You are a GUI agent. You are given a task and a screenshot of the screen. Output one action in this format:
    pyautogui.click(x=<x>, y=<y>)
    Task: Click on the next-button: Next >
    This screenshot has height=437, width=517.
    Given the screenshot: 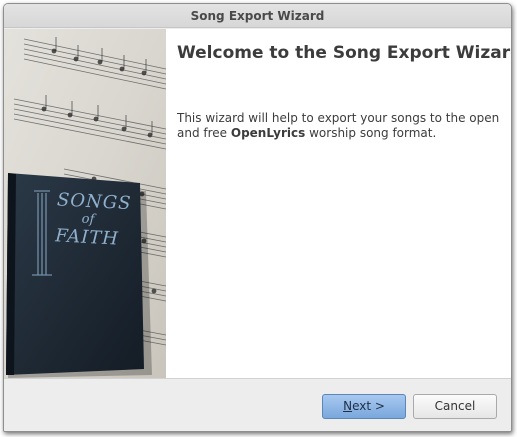 What is the action you would take?
    pyautogui.click(x=364, y=406)
    